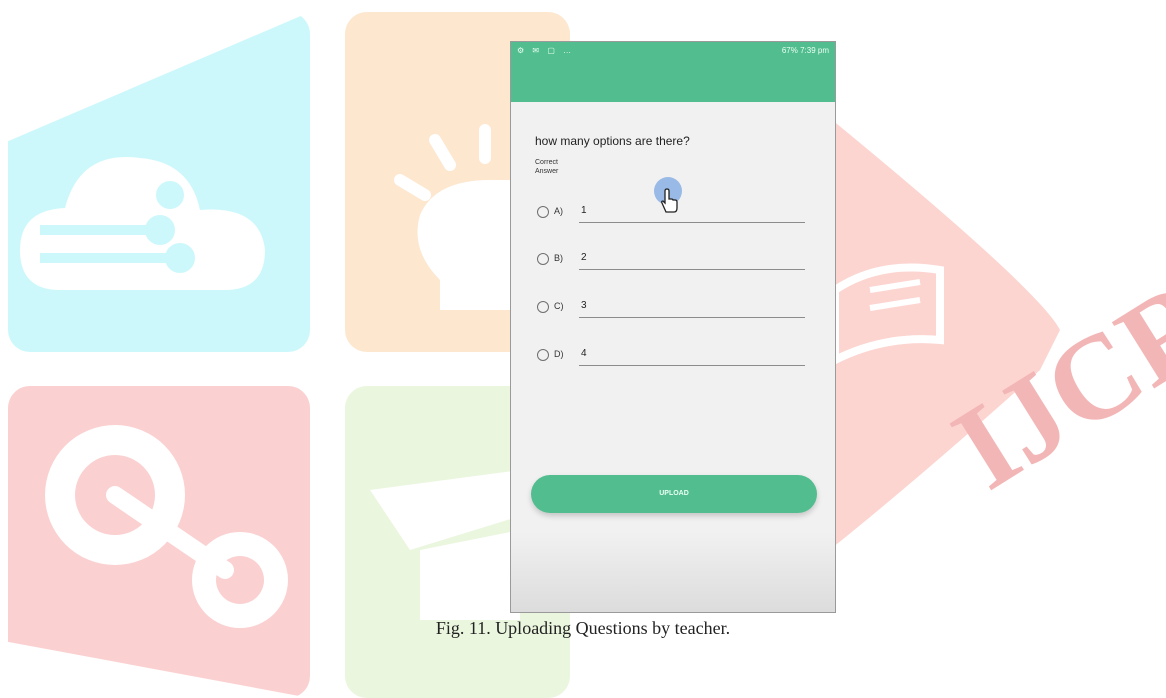 The image size is (1166, 698). What do you see at coordinates (558, 258) in the screenshot?
I see `option-b-letter: B)` at bounding box center [558, 258].